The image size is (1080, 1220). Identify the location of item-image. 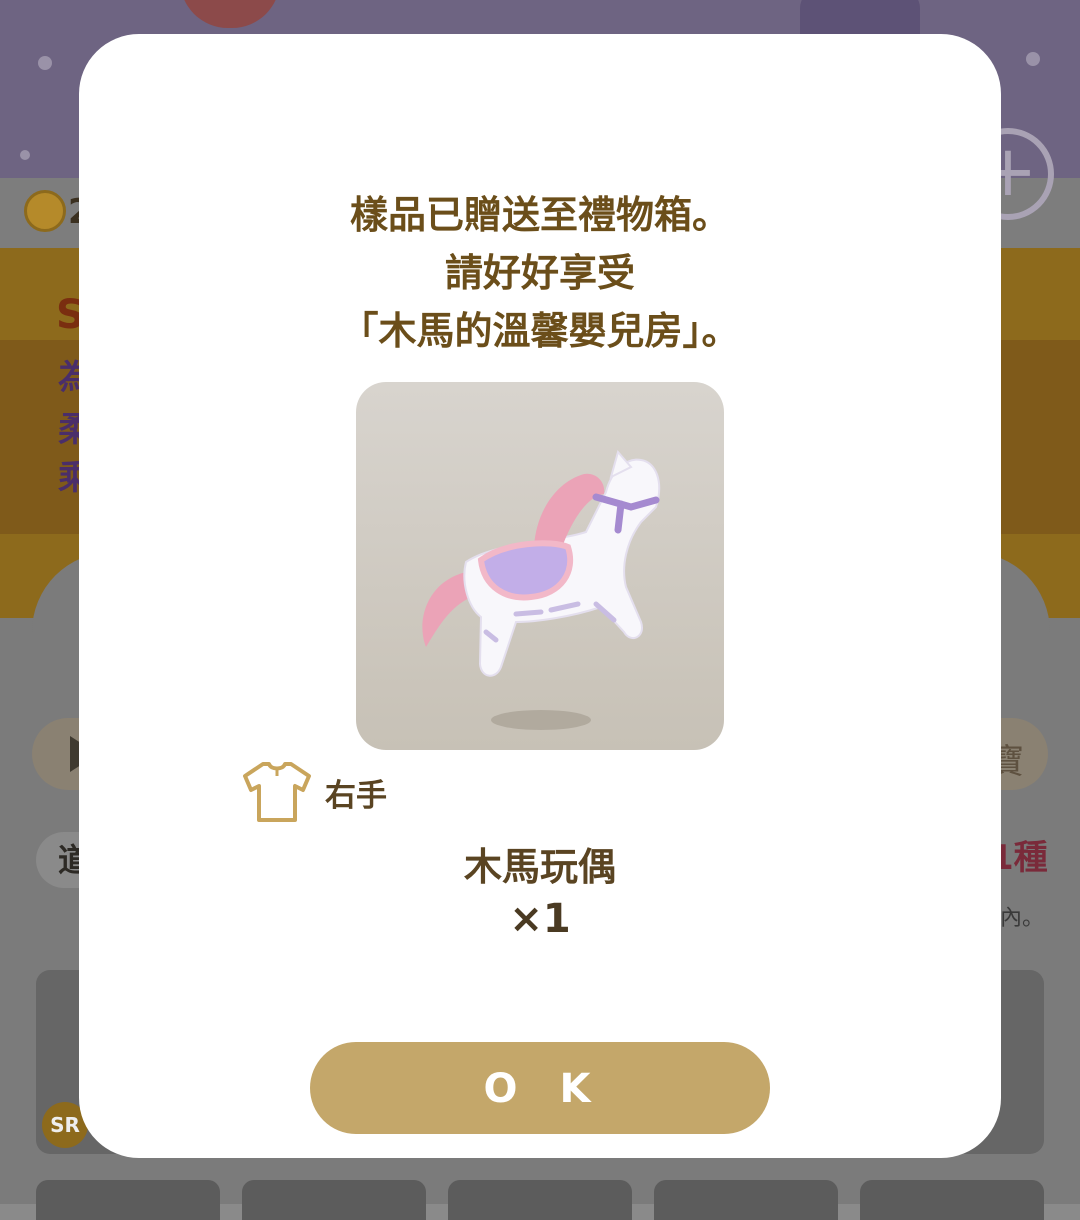
(540, 566).